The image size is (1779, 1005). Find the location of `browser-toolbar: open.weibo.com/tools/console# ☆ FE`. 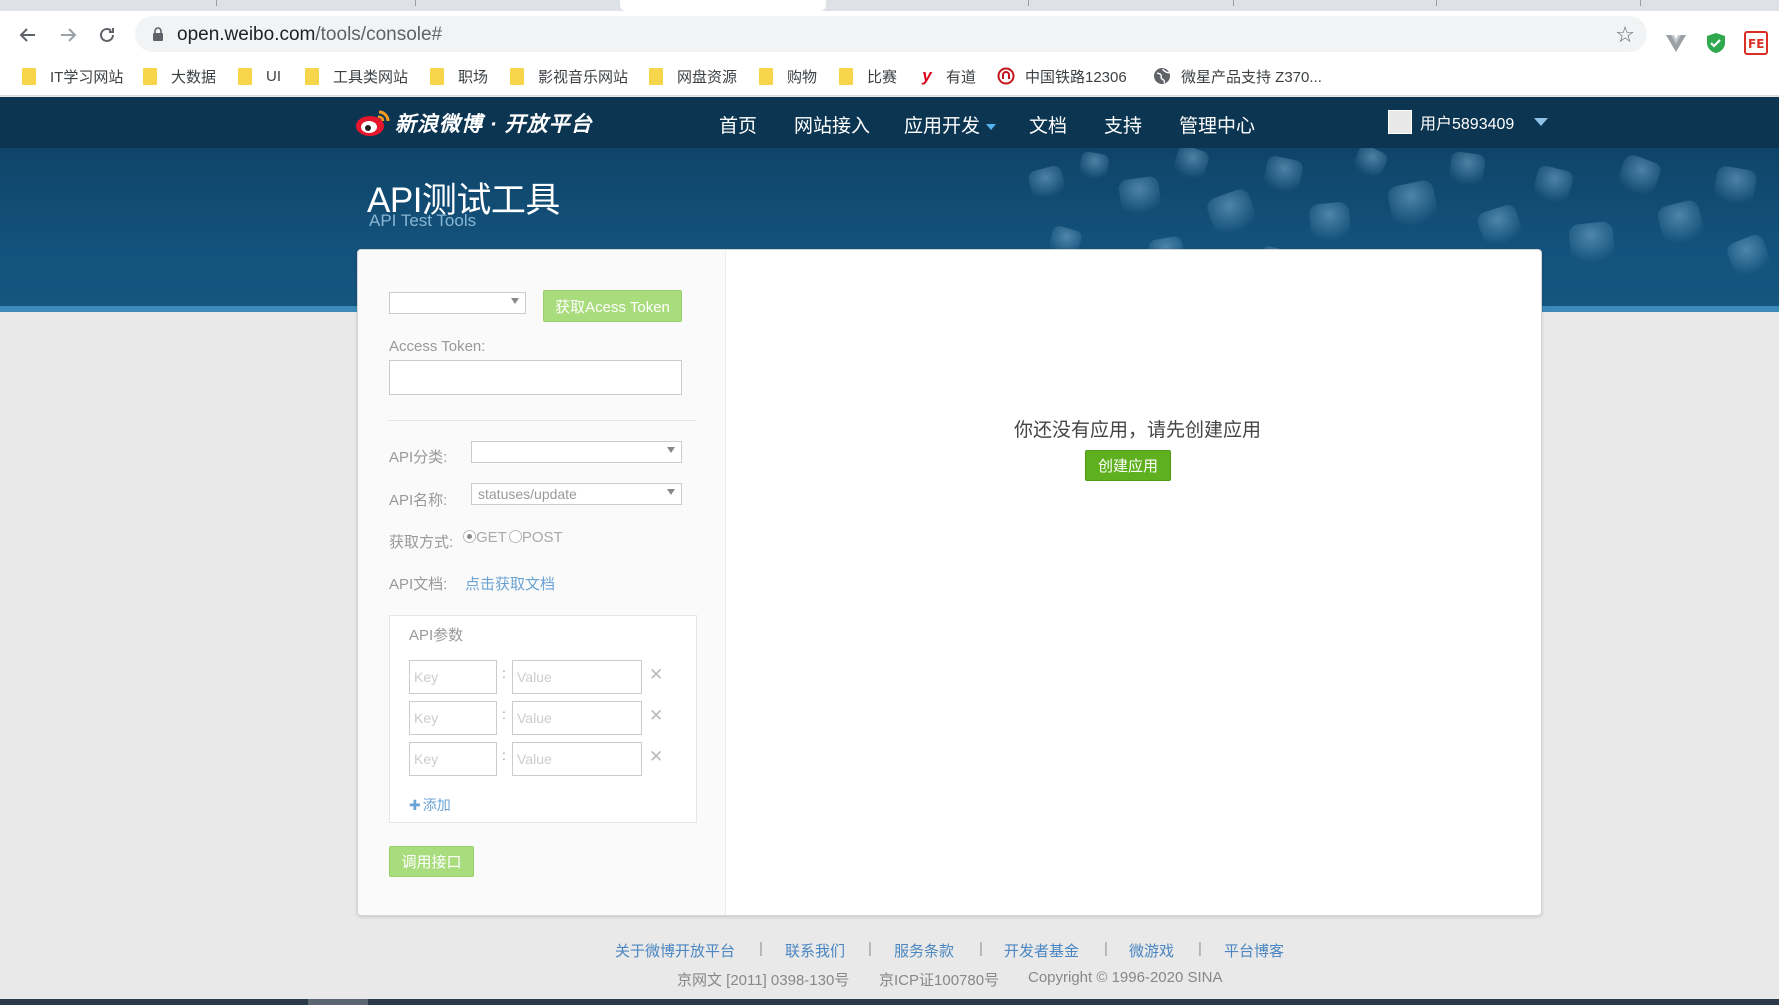

browser-toolbar: open.weibo.com/tools/console# ☆ FE is located at coordinates (889, 33).